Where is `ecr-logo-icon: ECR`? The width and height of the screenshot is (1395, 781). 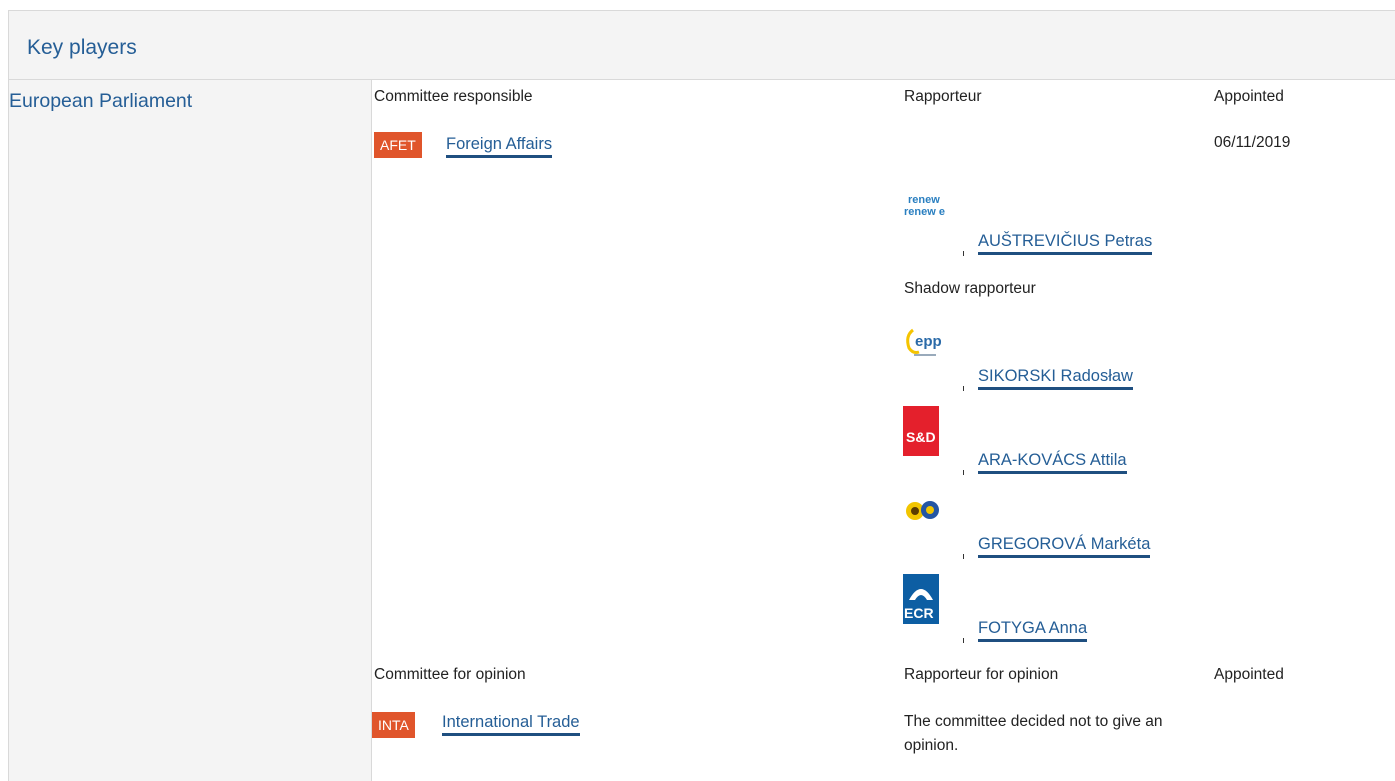 ecr-logo-icon: ECR is located at coordinates (924, 599).